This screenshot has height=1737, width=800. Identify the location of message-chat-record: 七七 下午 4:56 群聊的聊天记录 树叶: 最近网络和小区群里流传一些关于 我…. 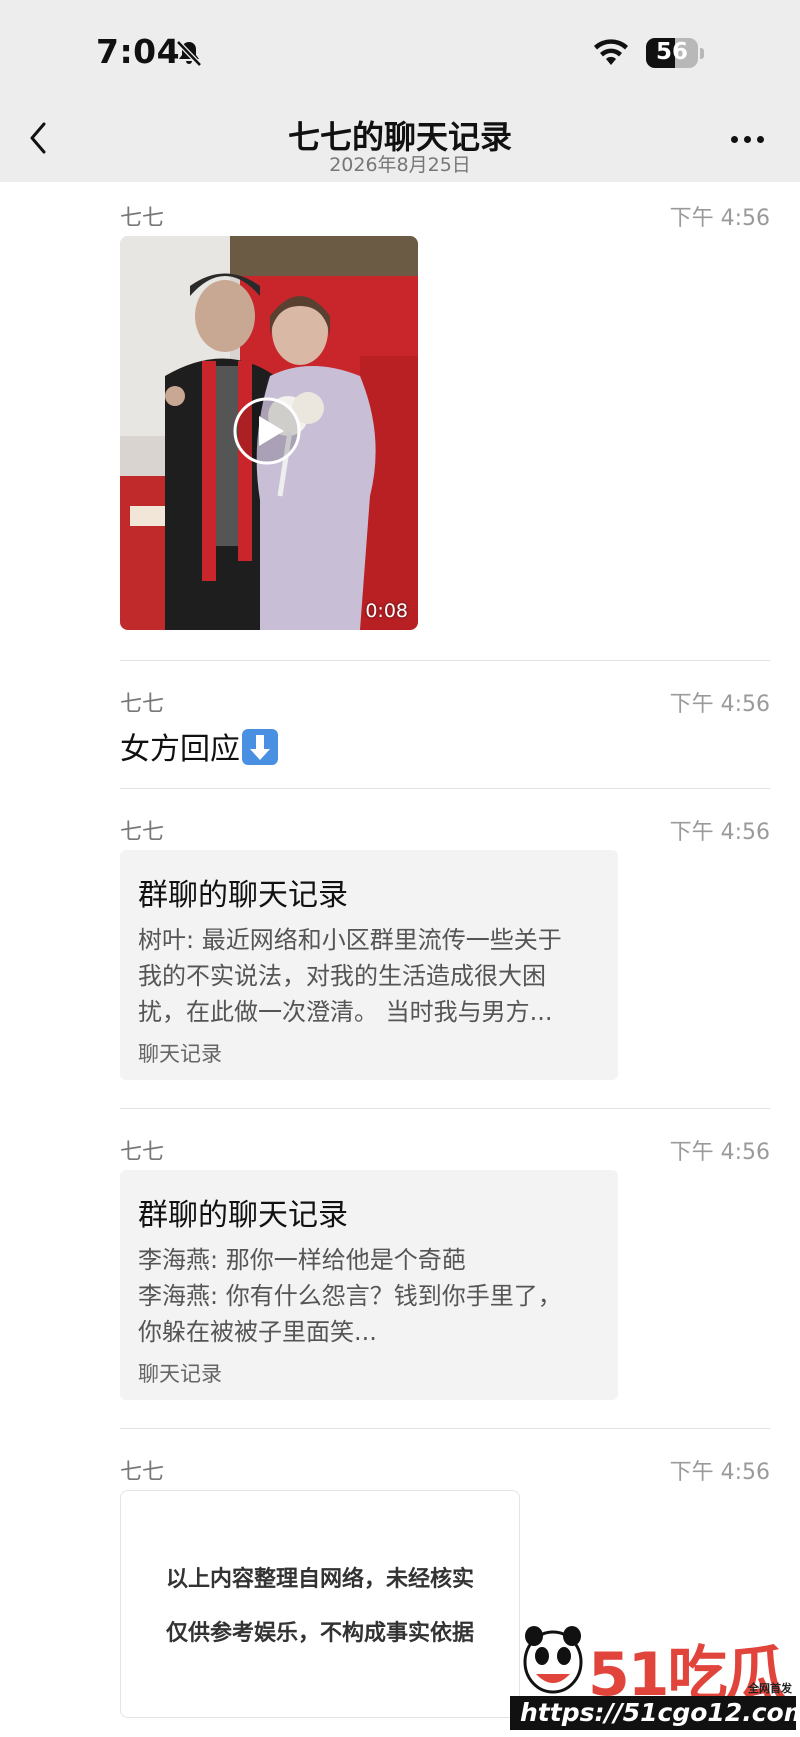
(445, 952).